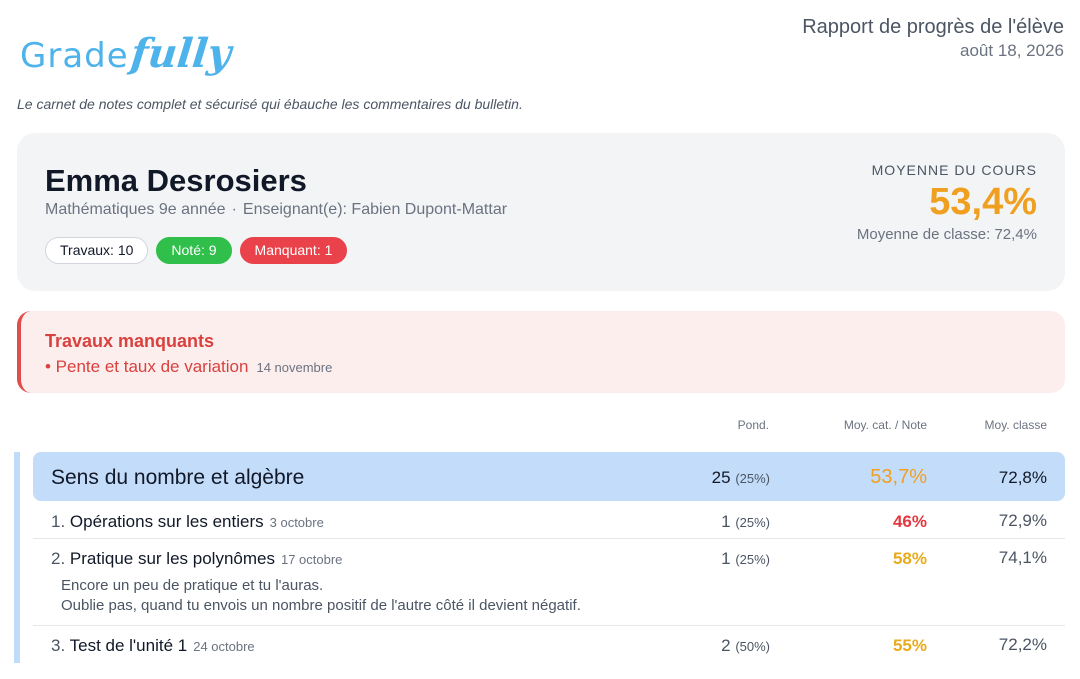  I want to click on missing-work-item: • Pente et taux de variation 14 novembre, so click(188, 367).